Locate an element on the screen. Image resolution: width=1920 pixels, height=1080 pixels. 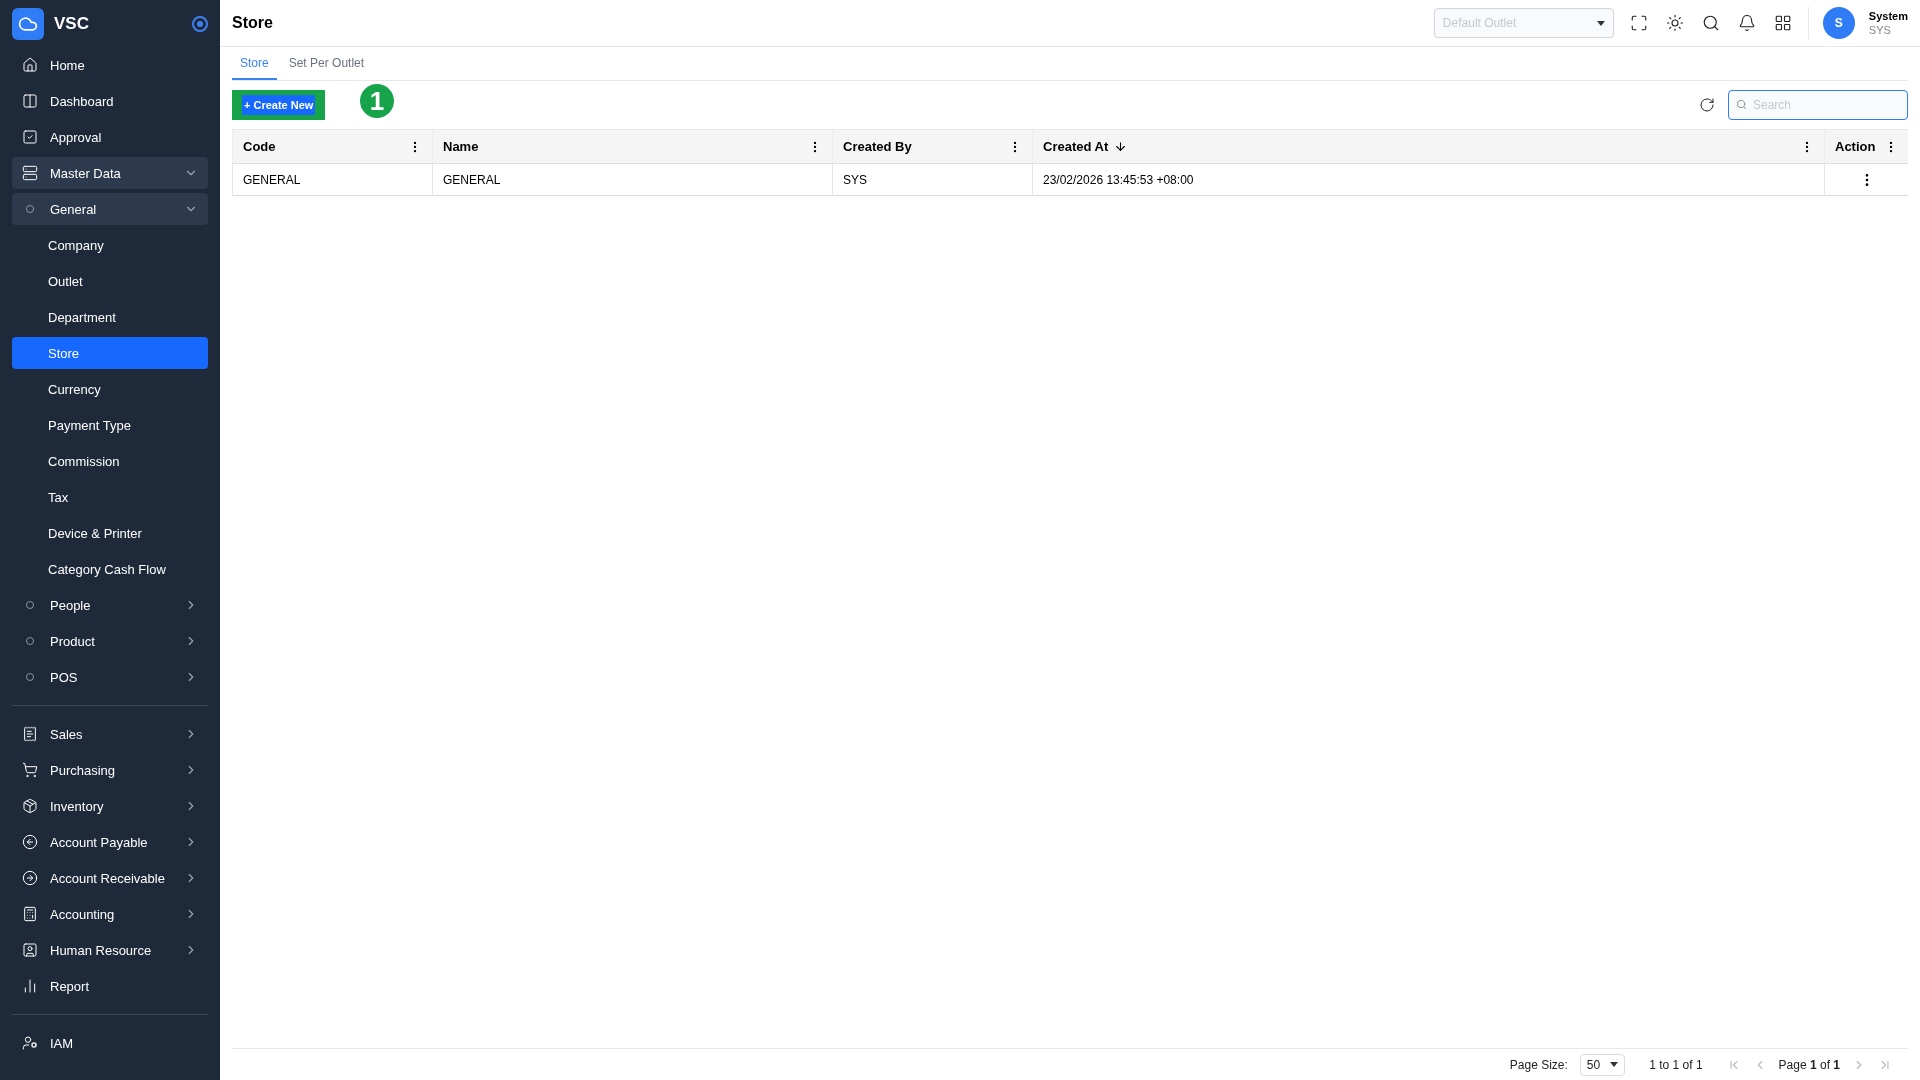
column-header: Created At is located at coordinates (1428, 147).